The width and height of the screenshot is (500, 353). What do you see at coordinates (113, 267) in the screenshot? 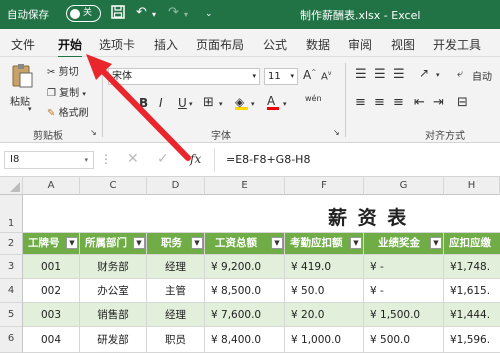
I see `data-cell: 财务部` at bounding box center [113, 267].